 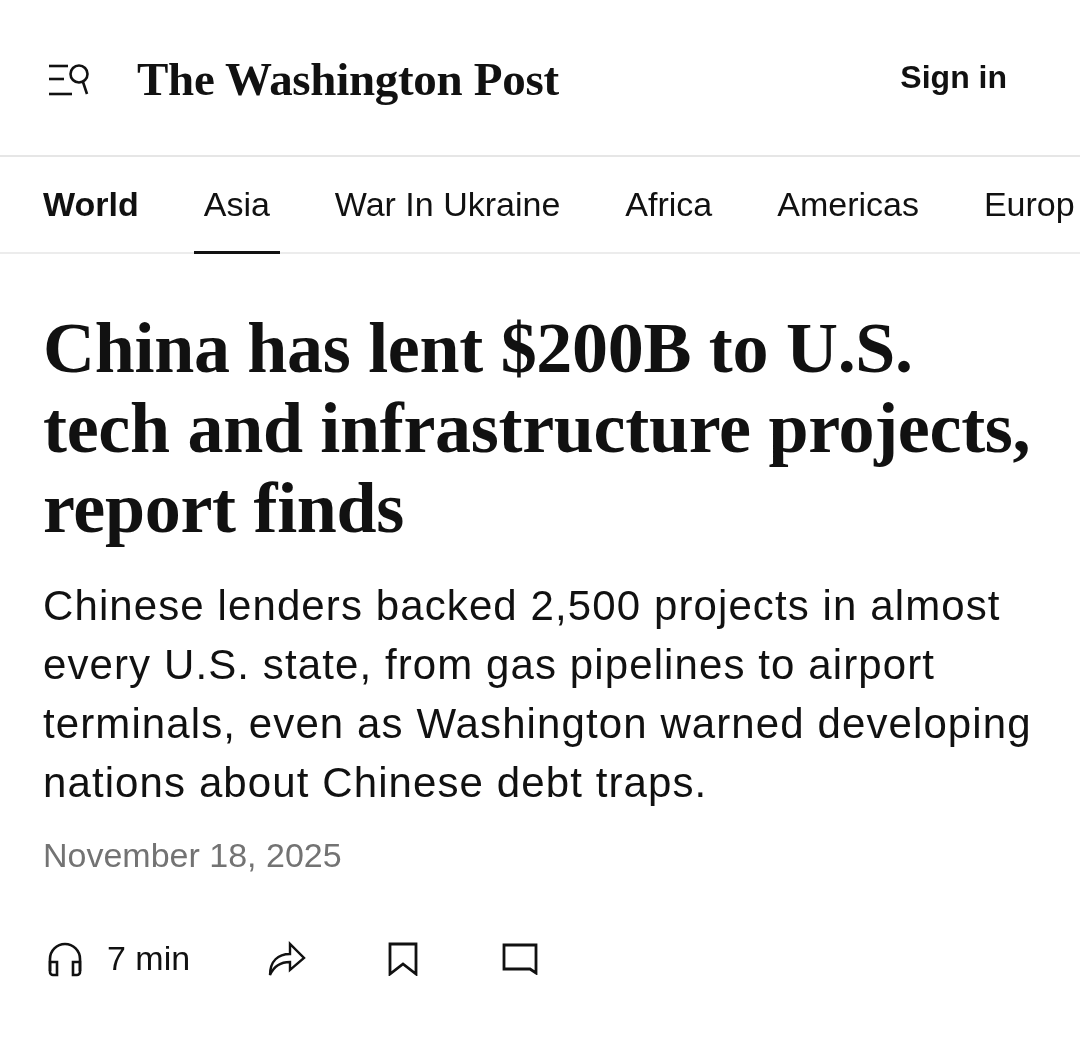 I want to click on bookmark-button, so click(x=403, y=958).